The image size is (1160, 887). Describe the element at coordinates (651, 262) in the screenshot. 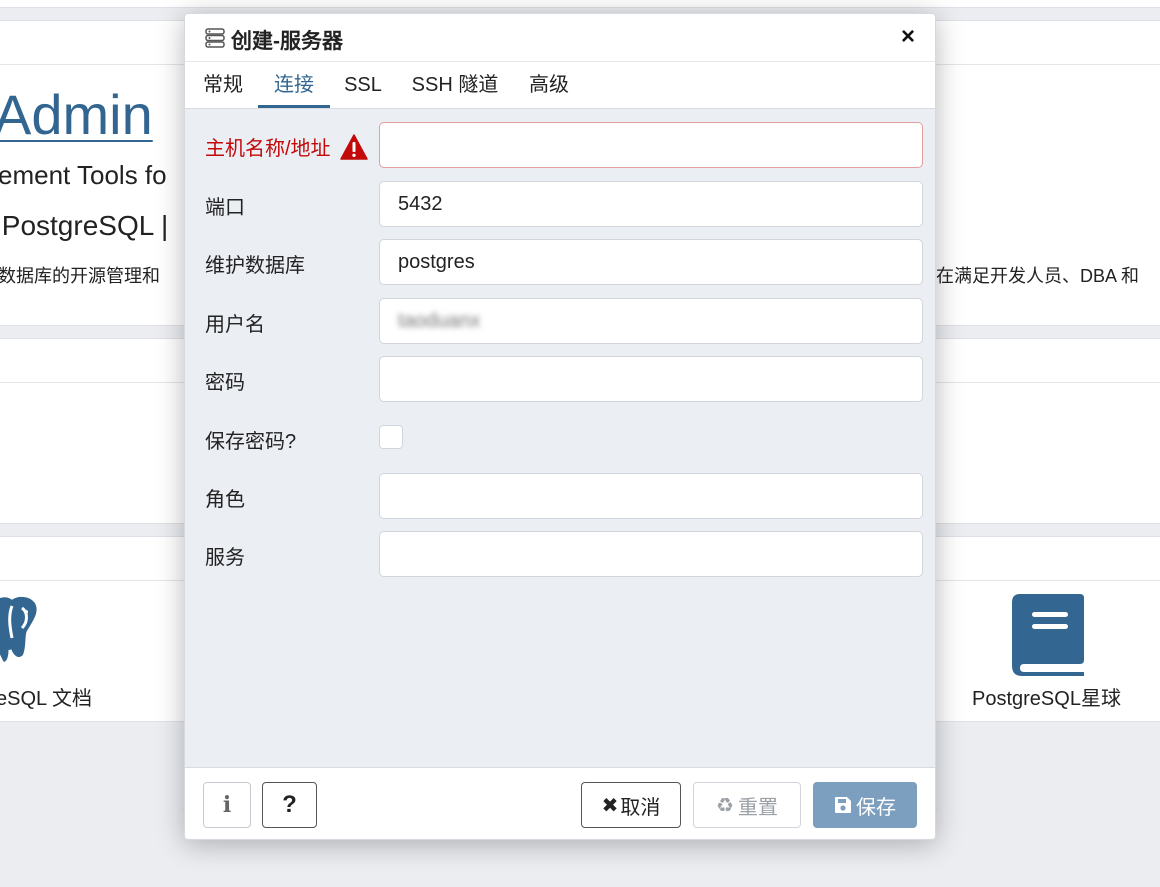

I see `maintenance-db-input` at that location.